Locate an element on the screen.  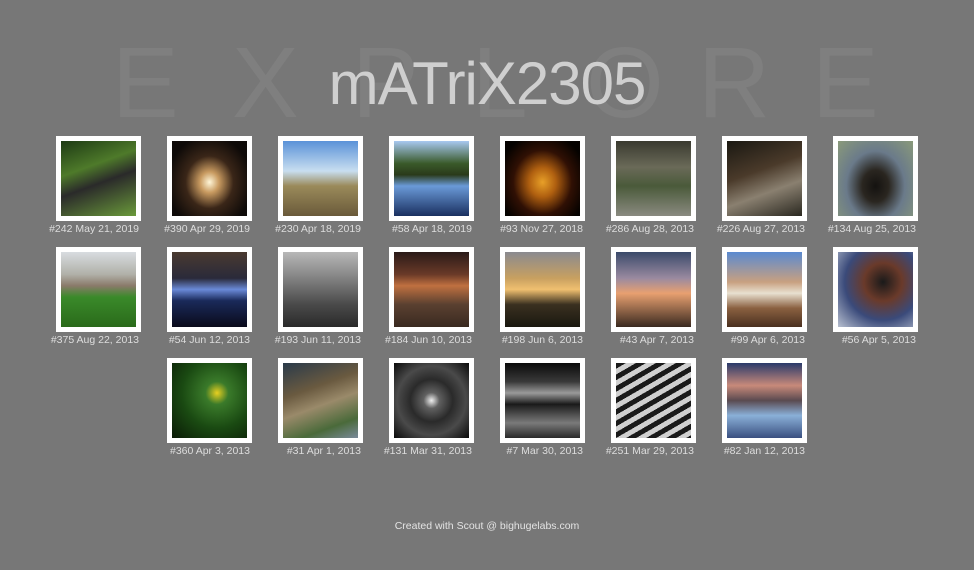
photo-caption: #93 Nov 27, 2018 is located at coordinates (541, 229).